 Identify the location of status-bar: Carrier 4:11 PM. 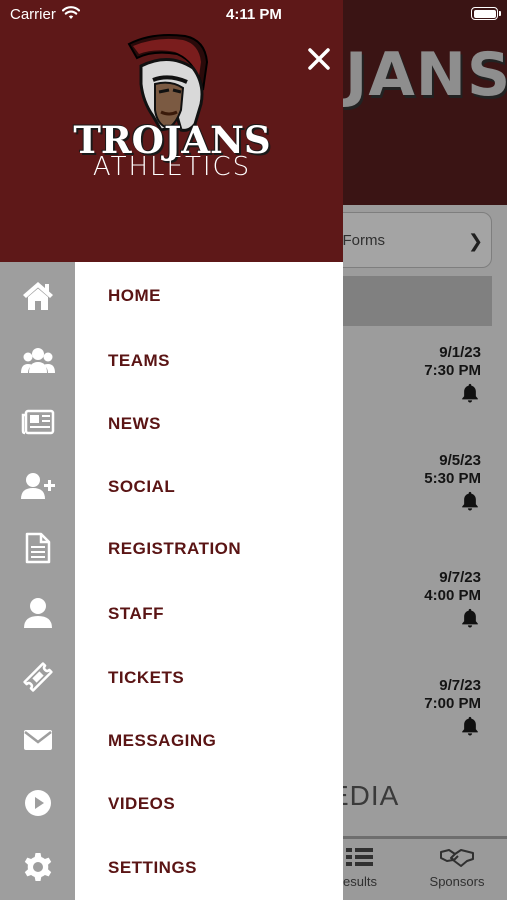
(253, 14).